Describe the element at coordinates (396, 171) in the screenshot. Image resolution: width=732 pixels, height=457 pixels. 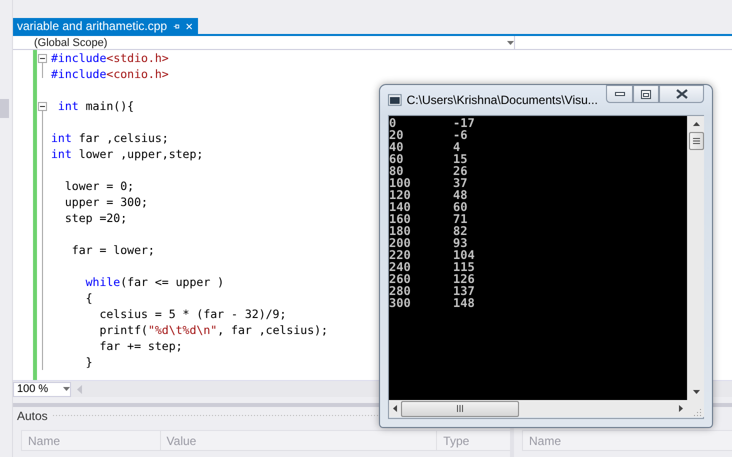
I see `output-text: 80` at that location.